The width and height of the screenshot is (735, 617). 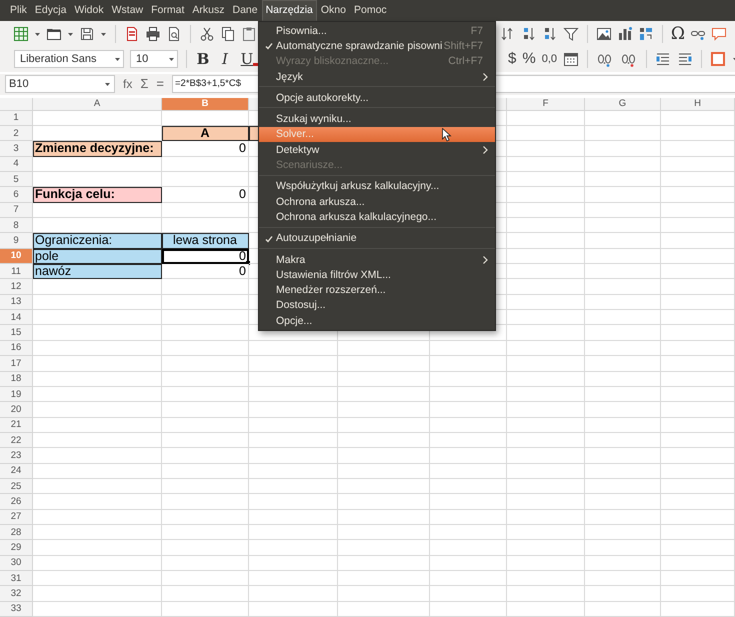 I want to click on table-cell: A, so click(x=205, y=134).